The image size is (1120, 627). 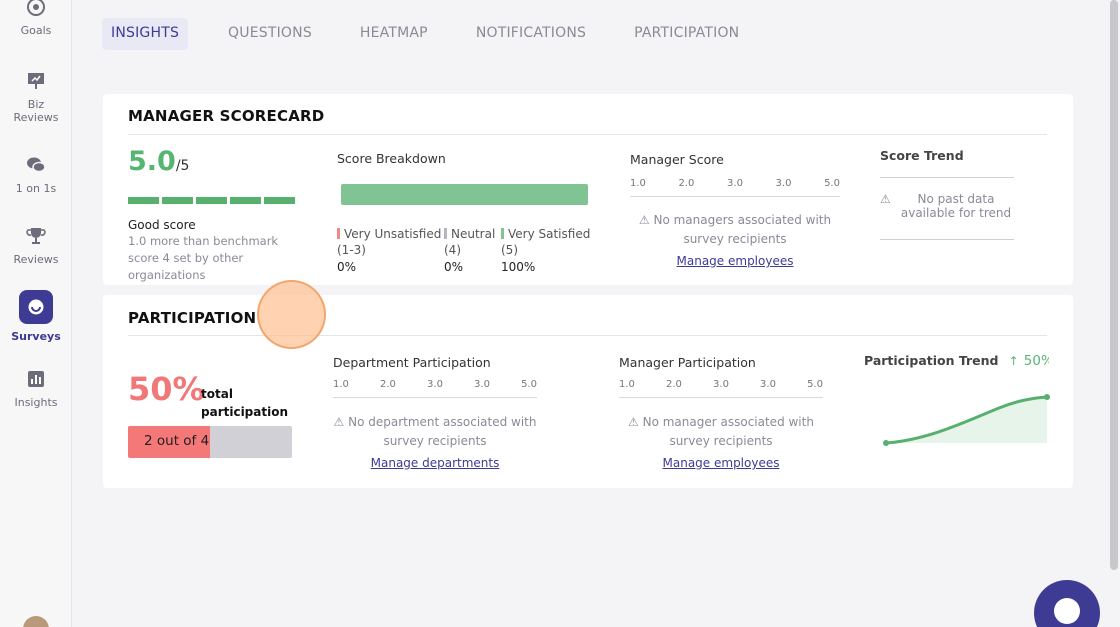 I want to click on sidebar-item-goals: Goals, so click(x=36, y=18).